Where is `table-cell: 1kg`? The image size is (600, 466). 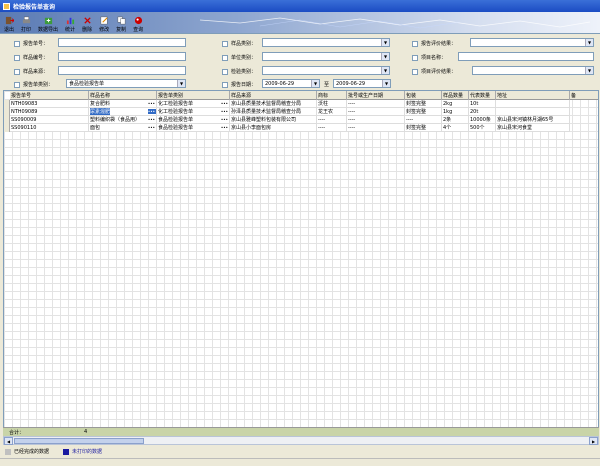
table-cell: 1kg is located at coordinates (455, 112).